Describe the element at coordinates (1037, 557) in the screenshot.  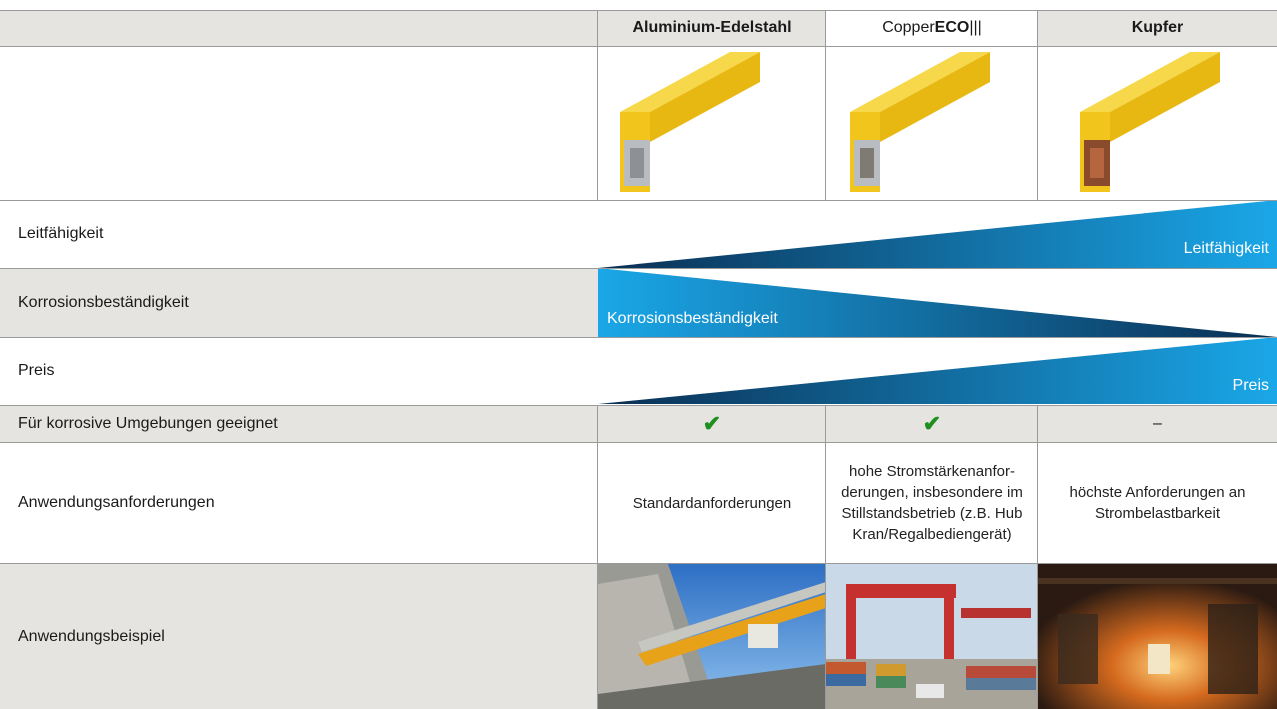
I see `vline-col3-lower` at that location.